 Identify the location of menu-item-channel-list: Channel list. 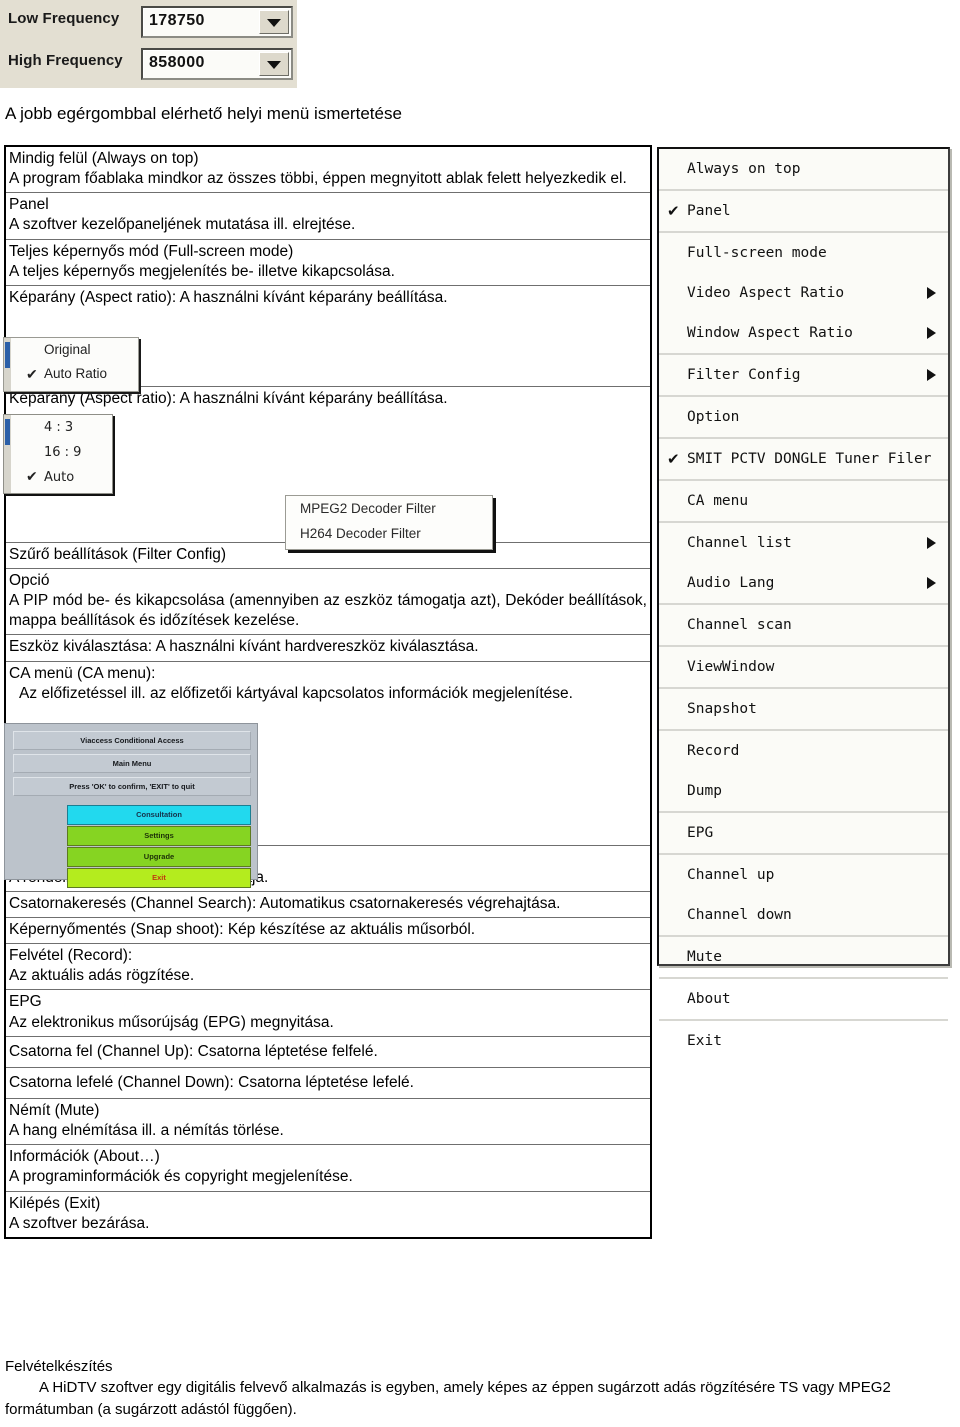
(803, 543).